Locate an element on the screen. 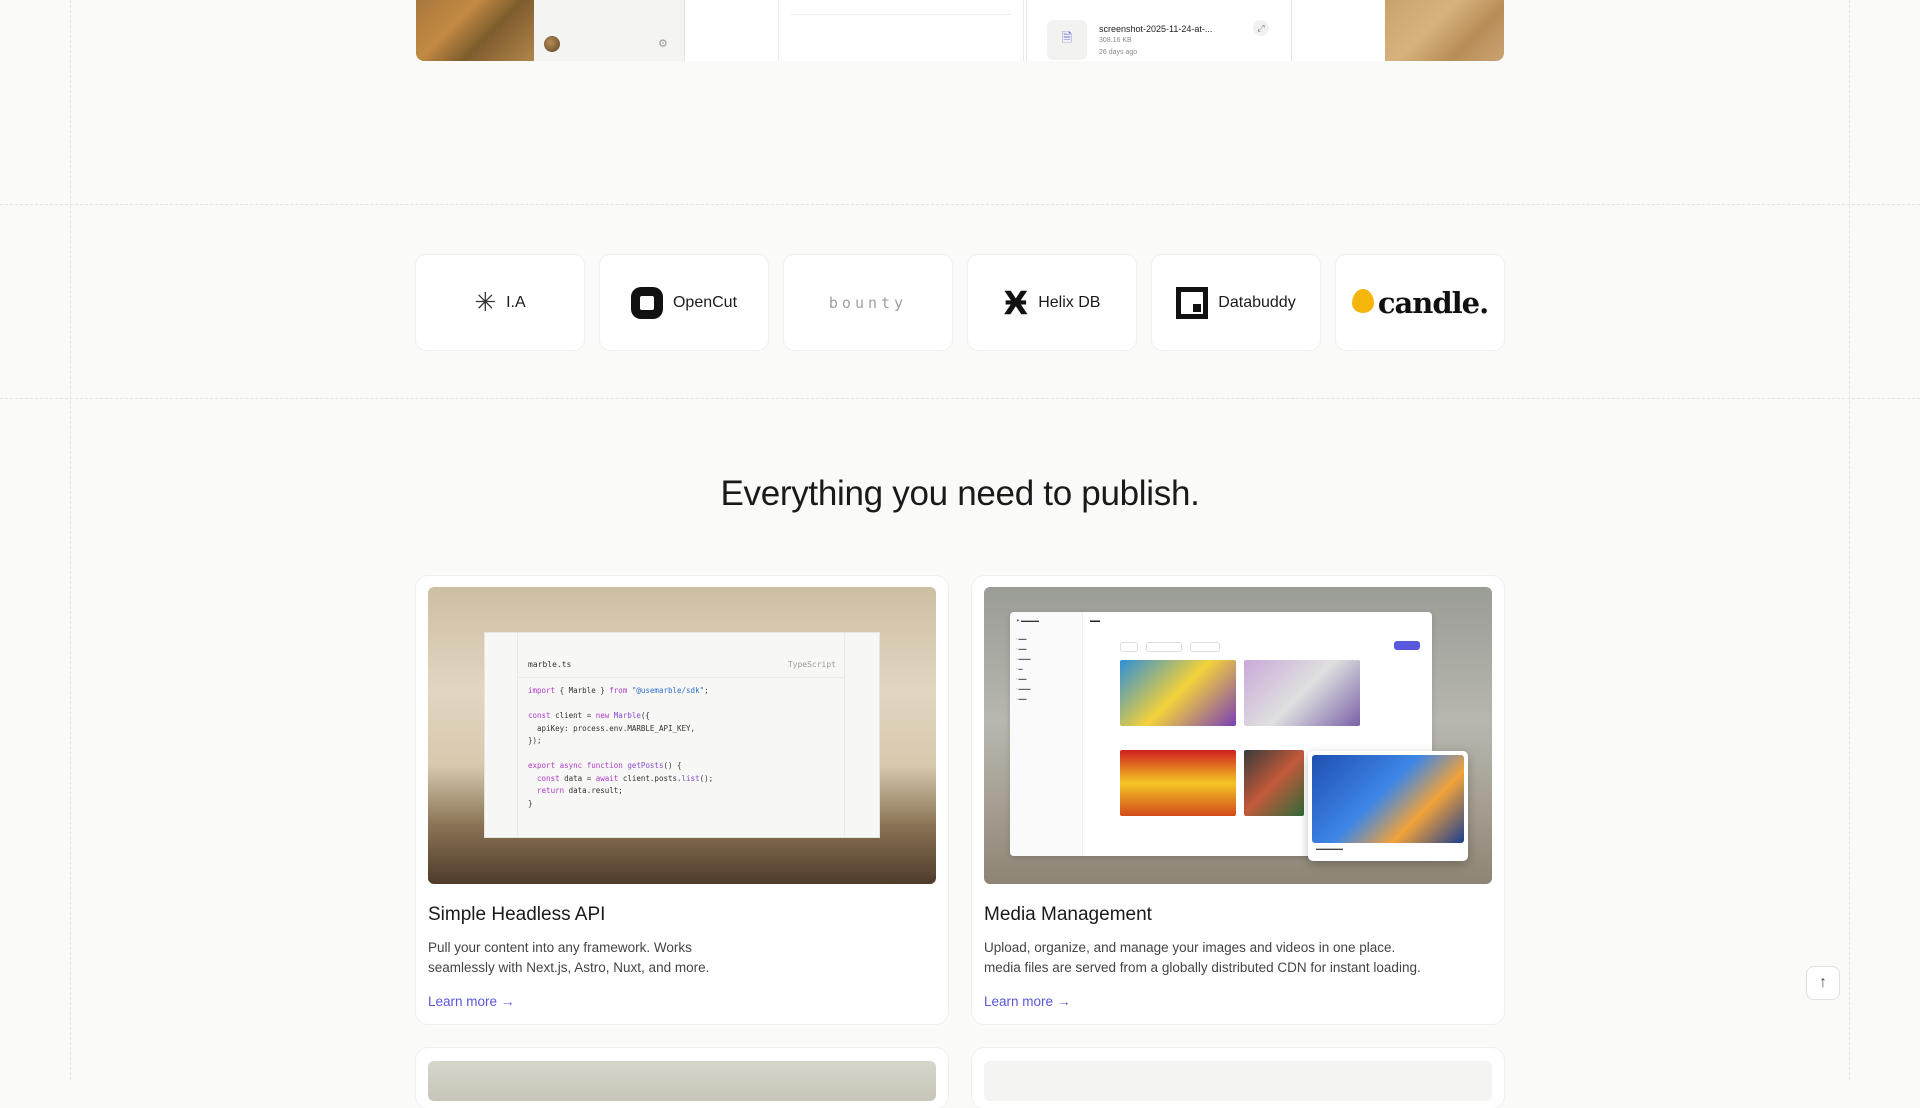  asterisk-icon: ✳ is located at coordinates (485, 302).